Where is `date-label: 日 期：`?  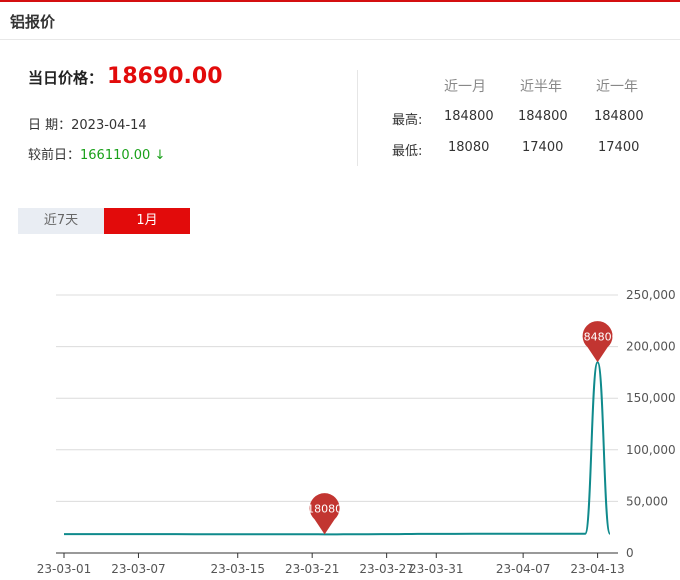
date-label: 日 期： is located at coordinates (50, 125).